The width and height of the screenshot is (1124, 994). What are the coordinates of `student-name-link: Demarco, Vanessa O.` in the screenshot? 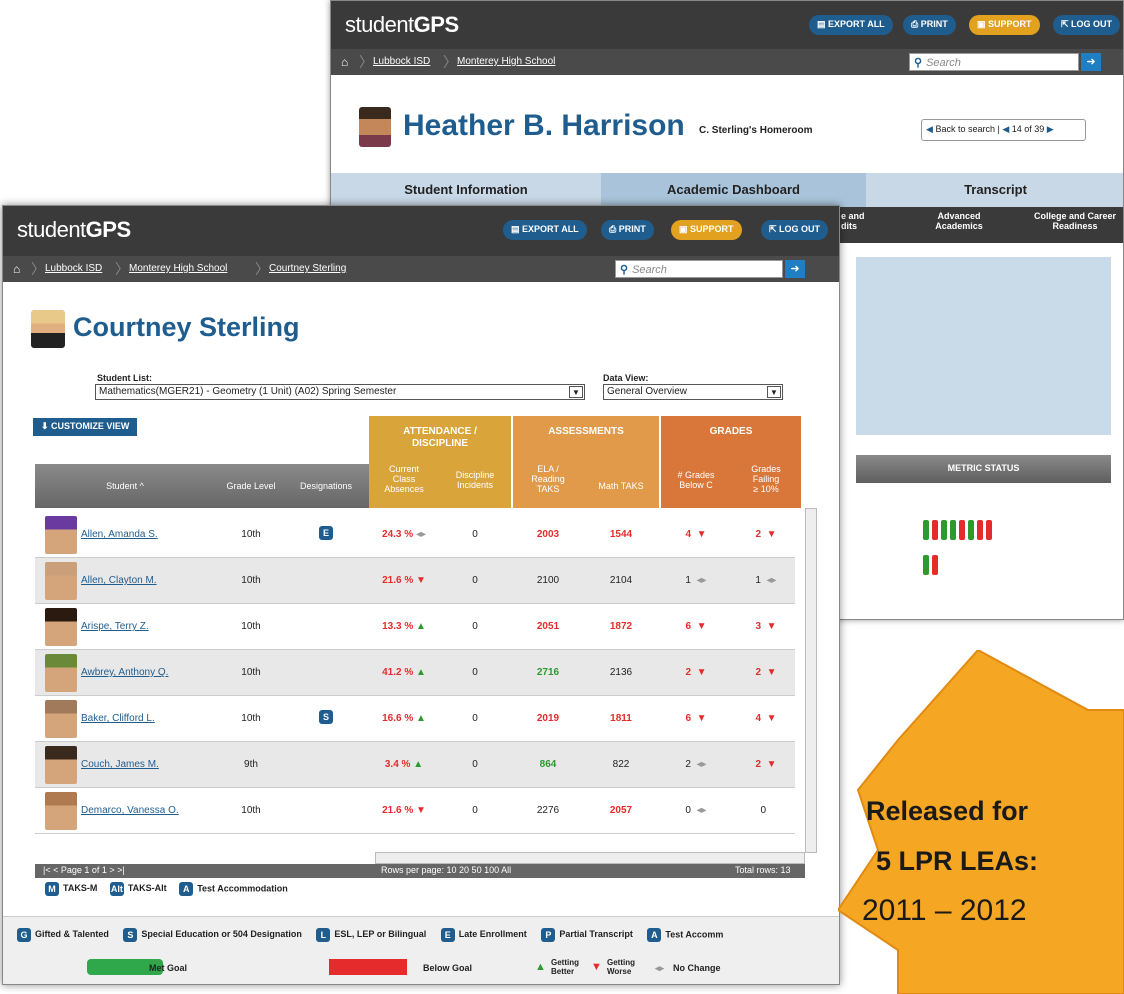 It's located at (130, 810).